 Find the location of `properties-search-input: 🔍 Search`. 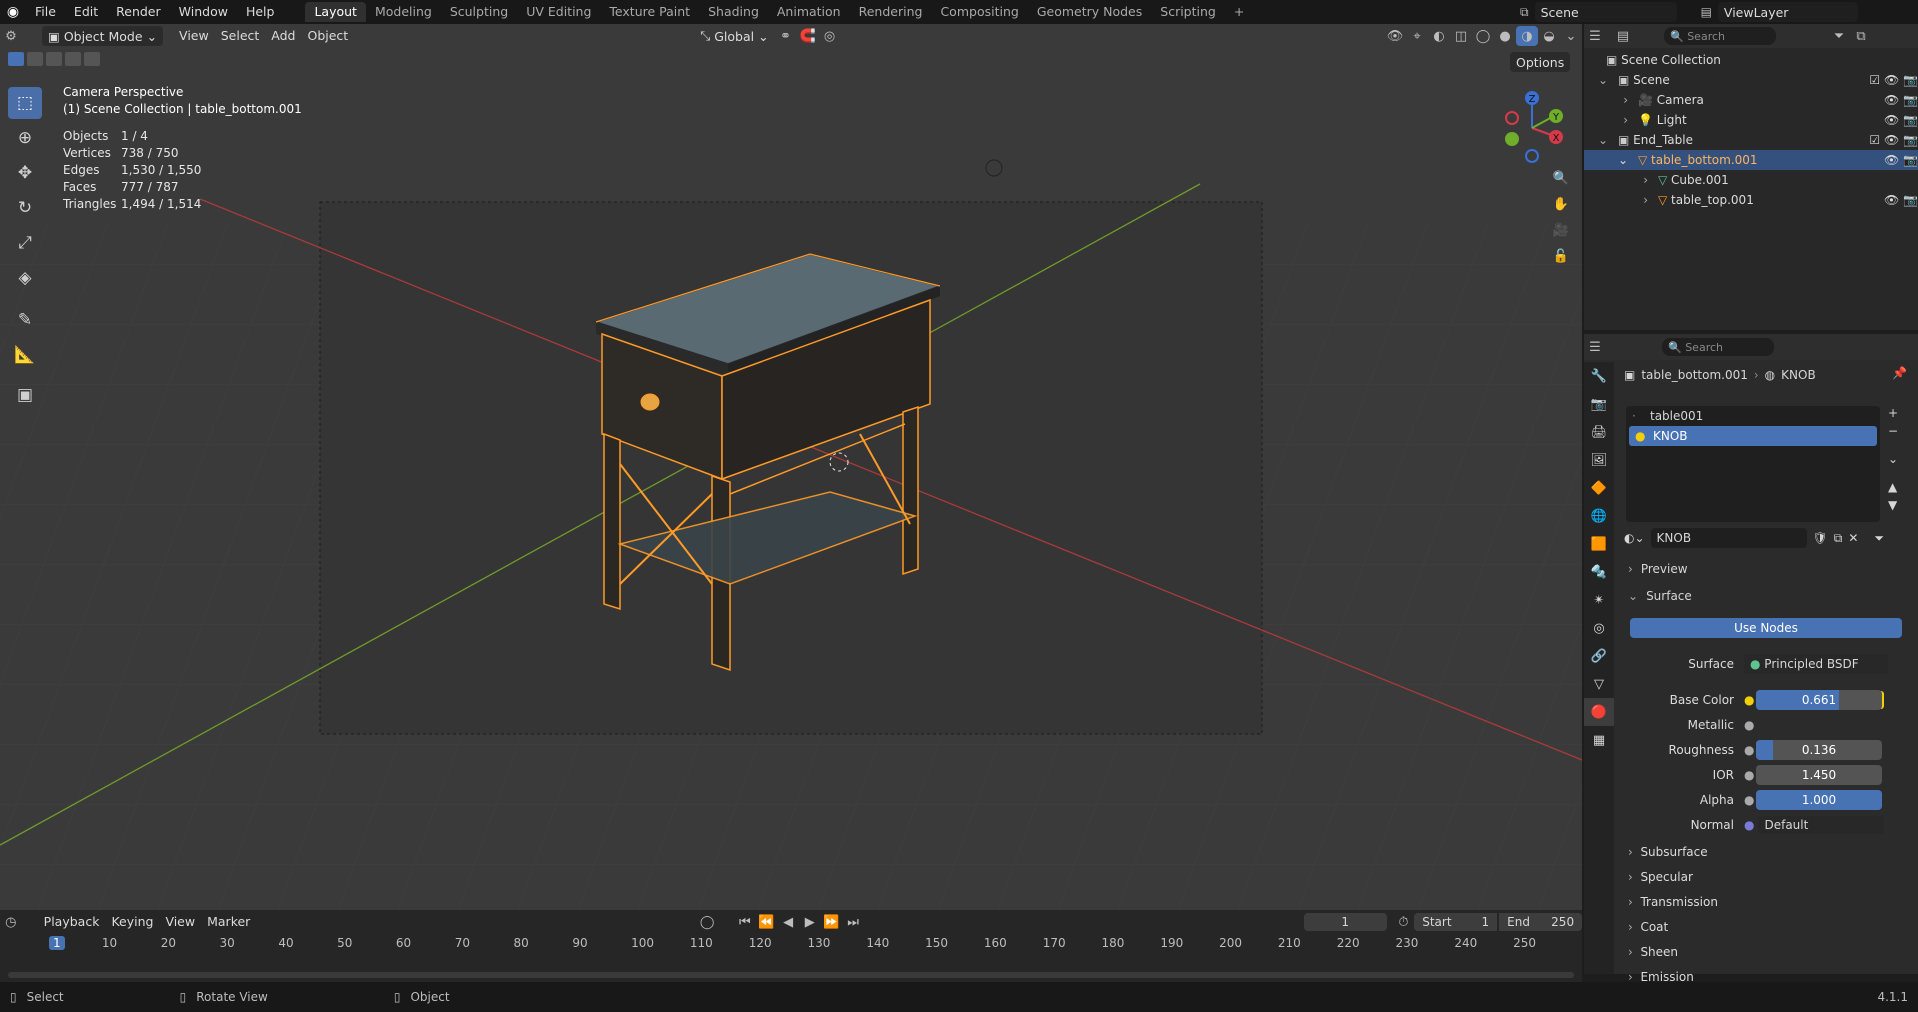

properties-search-input: 🔍 Search is located at coordinates (1718, 347).